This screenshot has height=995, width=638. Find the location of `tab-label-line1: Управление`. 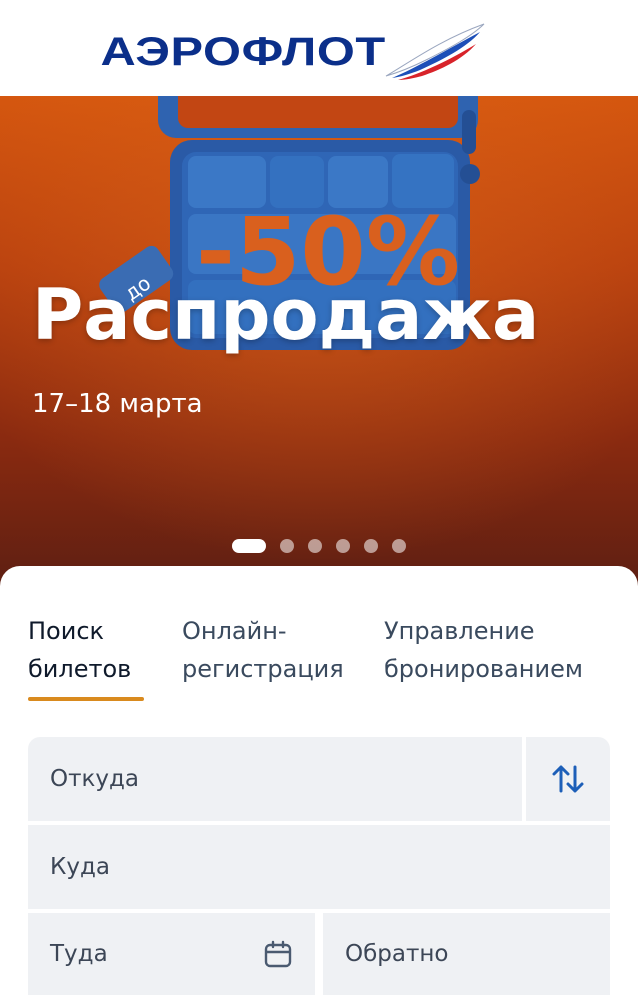

tab-label-line1: Управление is located at coordinates (459, 631).